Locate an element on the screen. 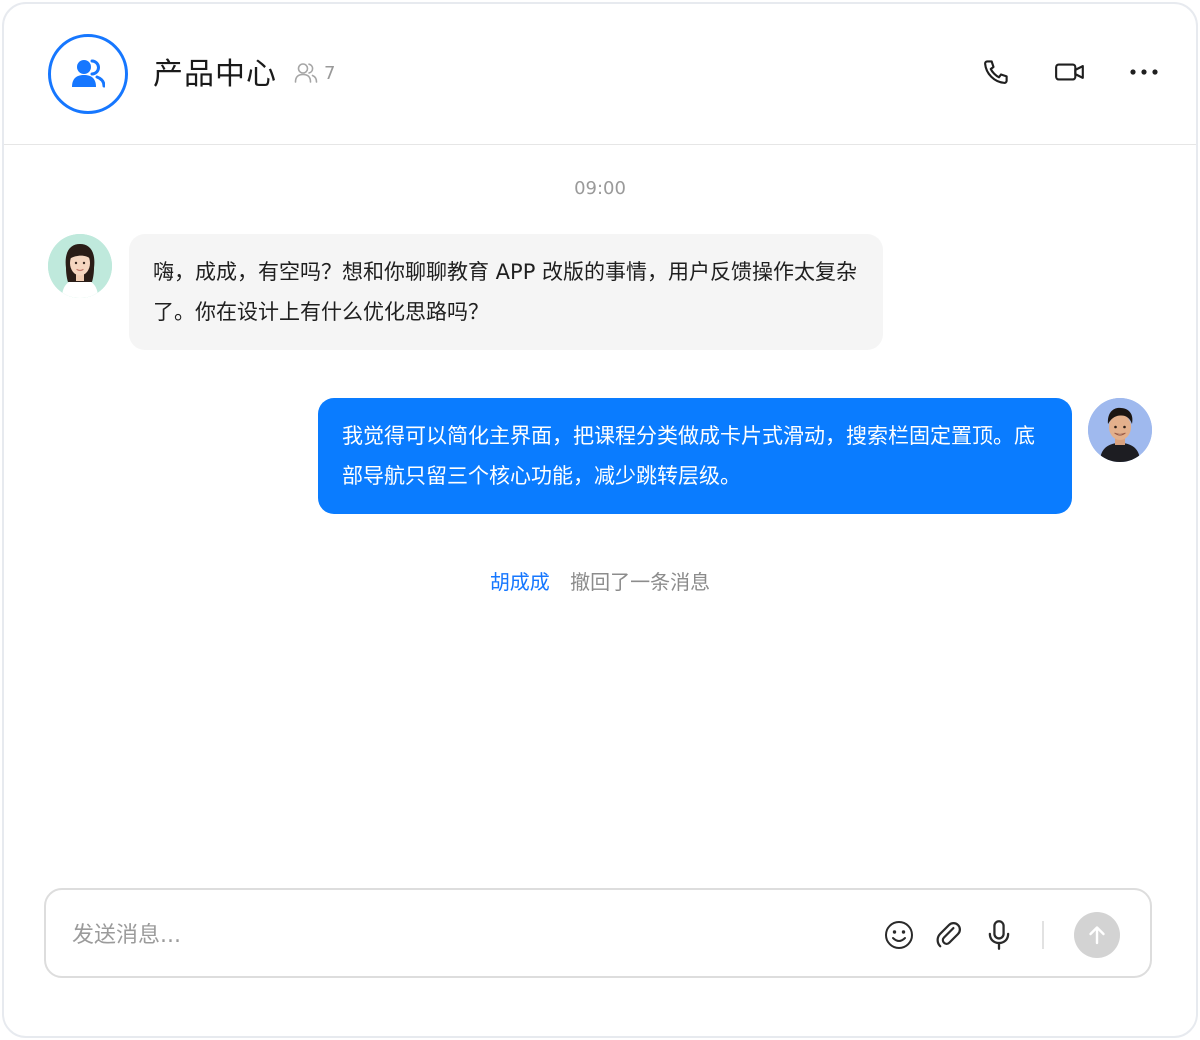 Image resolution: width=1200 pixels, height=1040 pixels. chat-header: 产品中心 7 is located at coordinates (600, 74).